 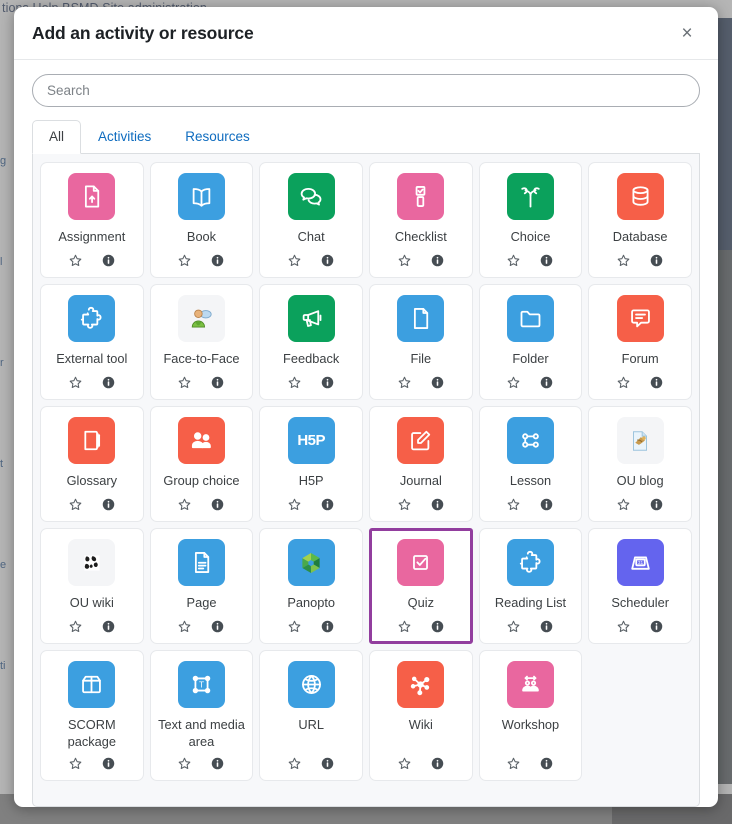 What do you see at coordinates (201, 464) in the screenshot?
I see `activity-card-group-choice: Group choice` at bounding box center [201, 464].